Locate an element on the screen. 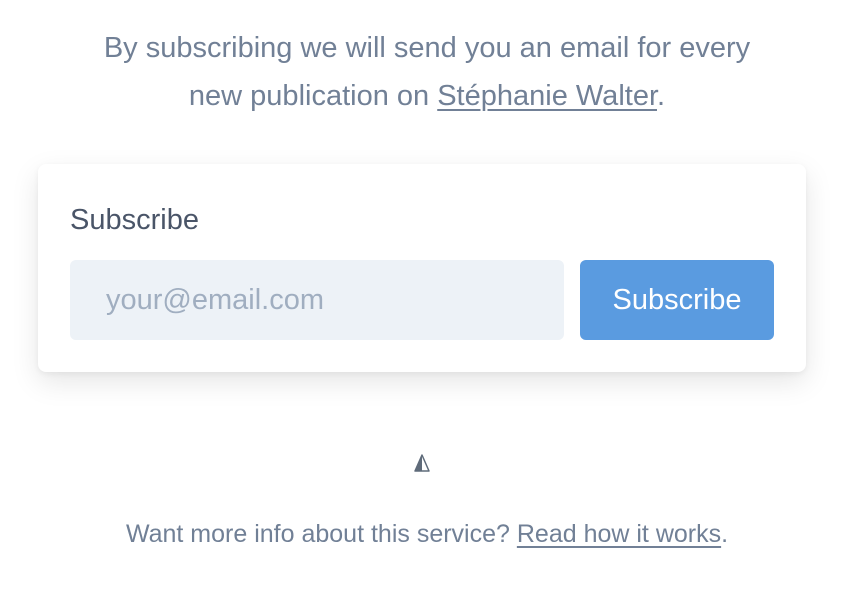 This screenshot has height=592, width=854. footer-suffix: . is located at coordinates (725, 534).